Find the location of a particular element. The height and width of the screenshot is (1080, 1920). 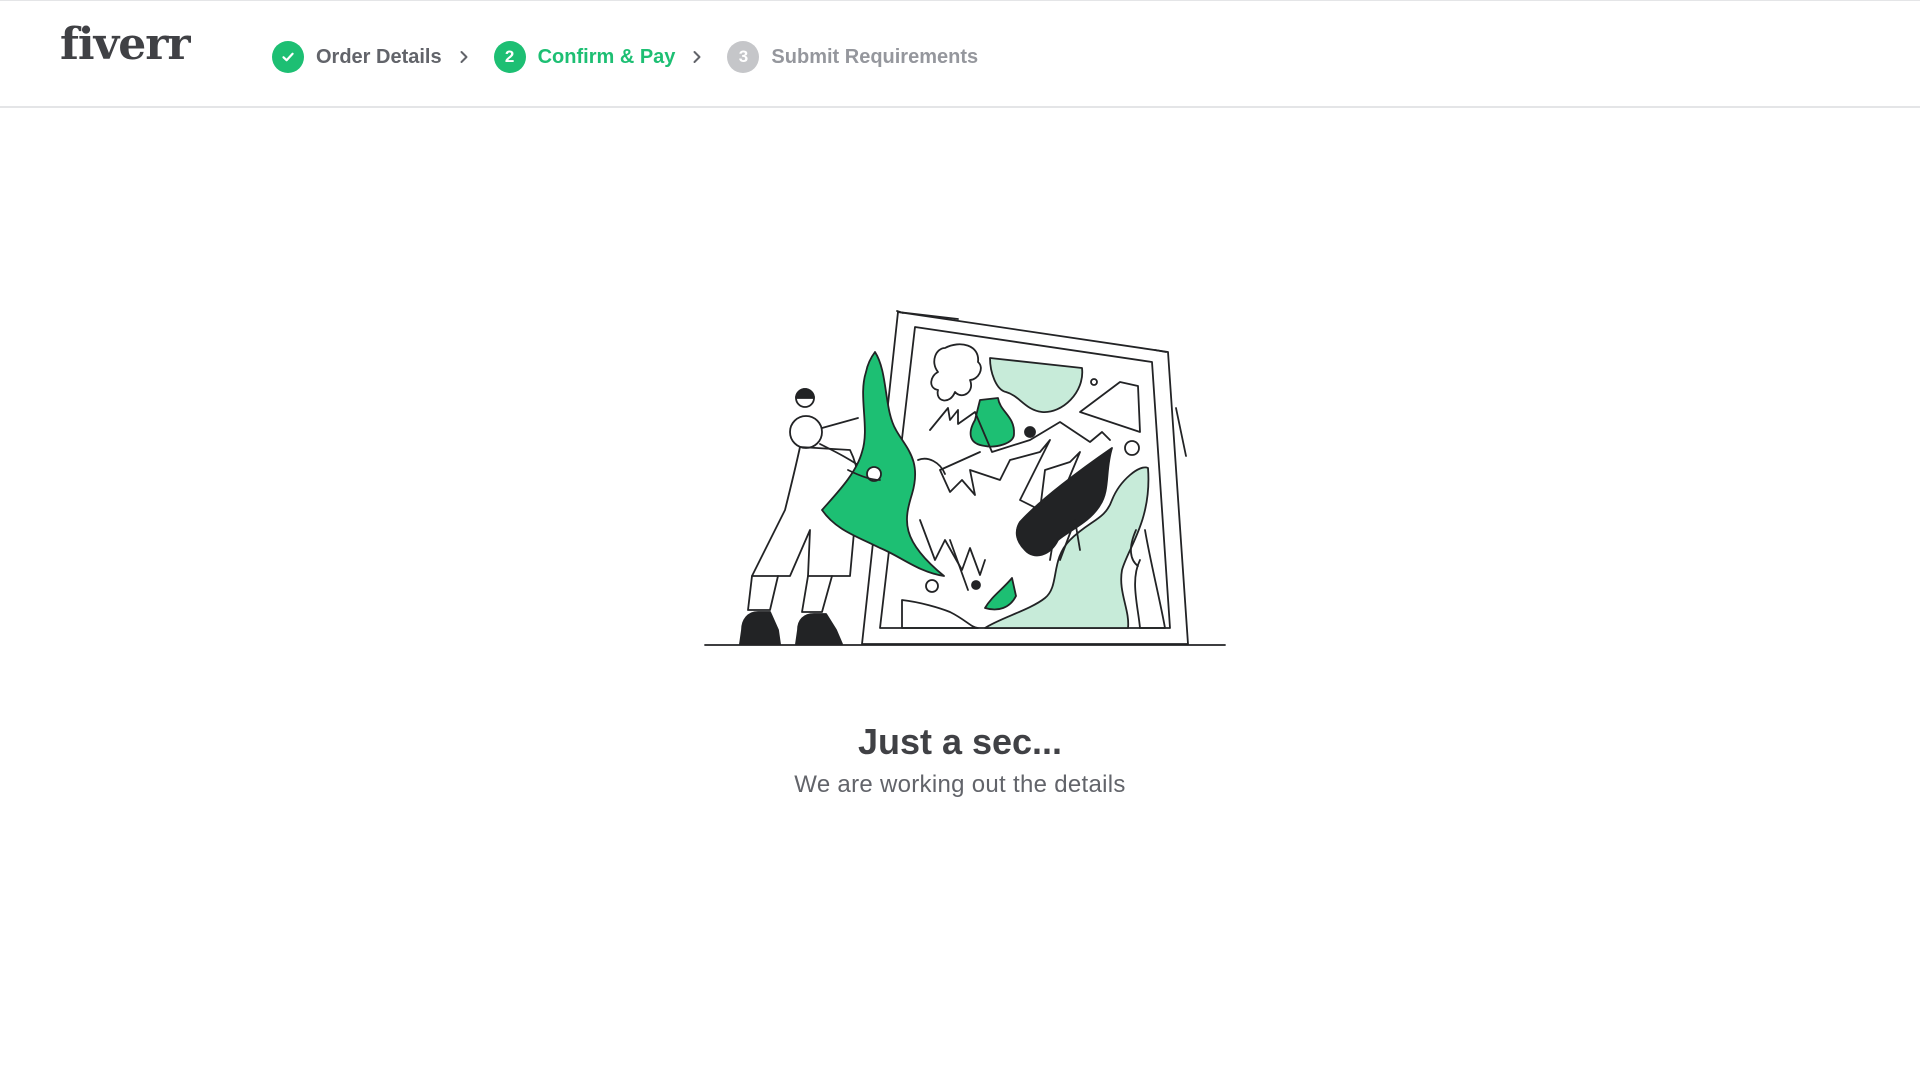

step-label-submit-requirements: Submit Requirements is located at coordinates (875, 57).